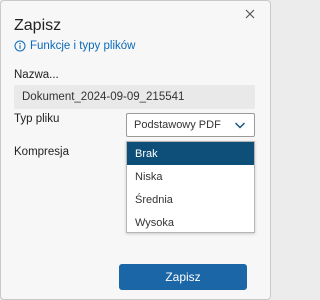  What do you see at coordinates (190, 153) in the screenshot?
I see `compression-option-brak: Brak` at bounding box center [190, 153].